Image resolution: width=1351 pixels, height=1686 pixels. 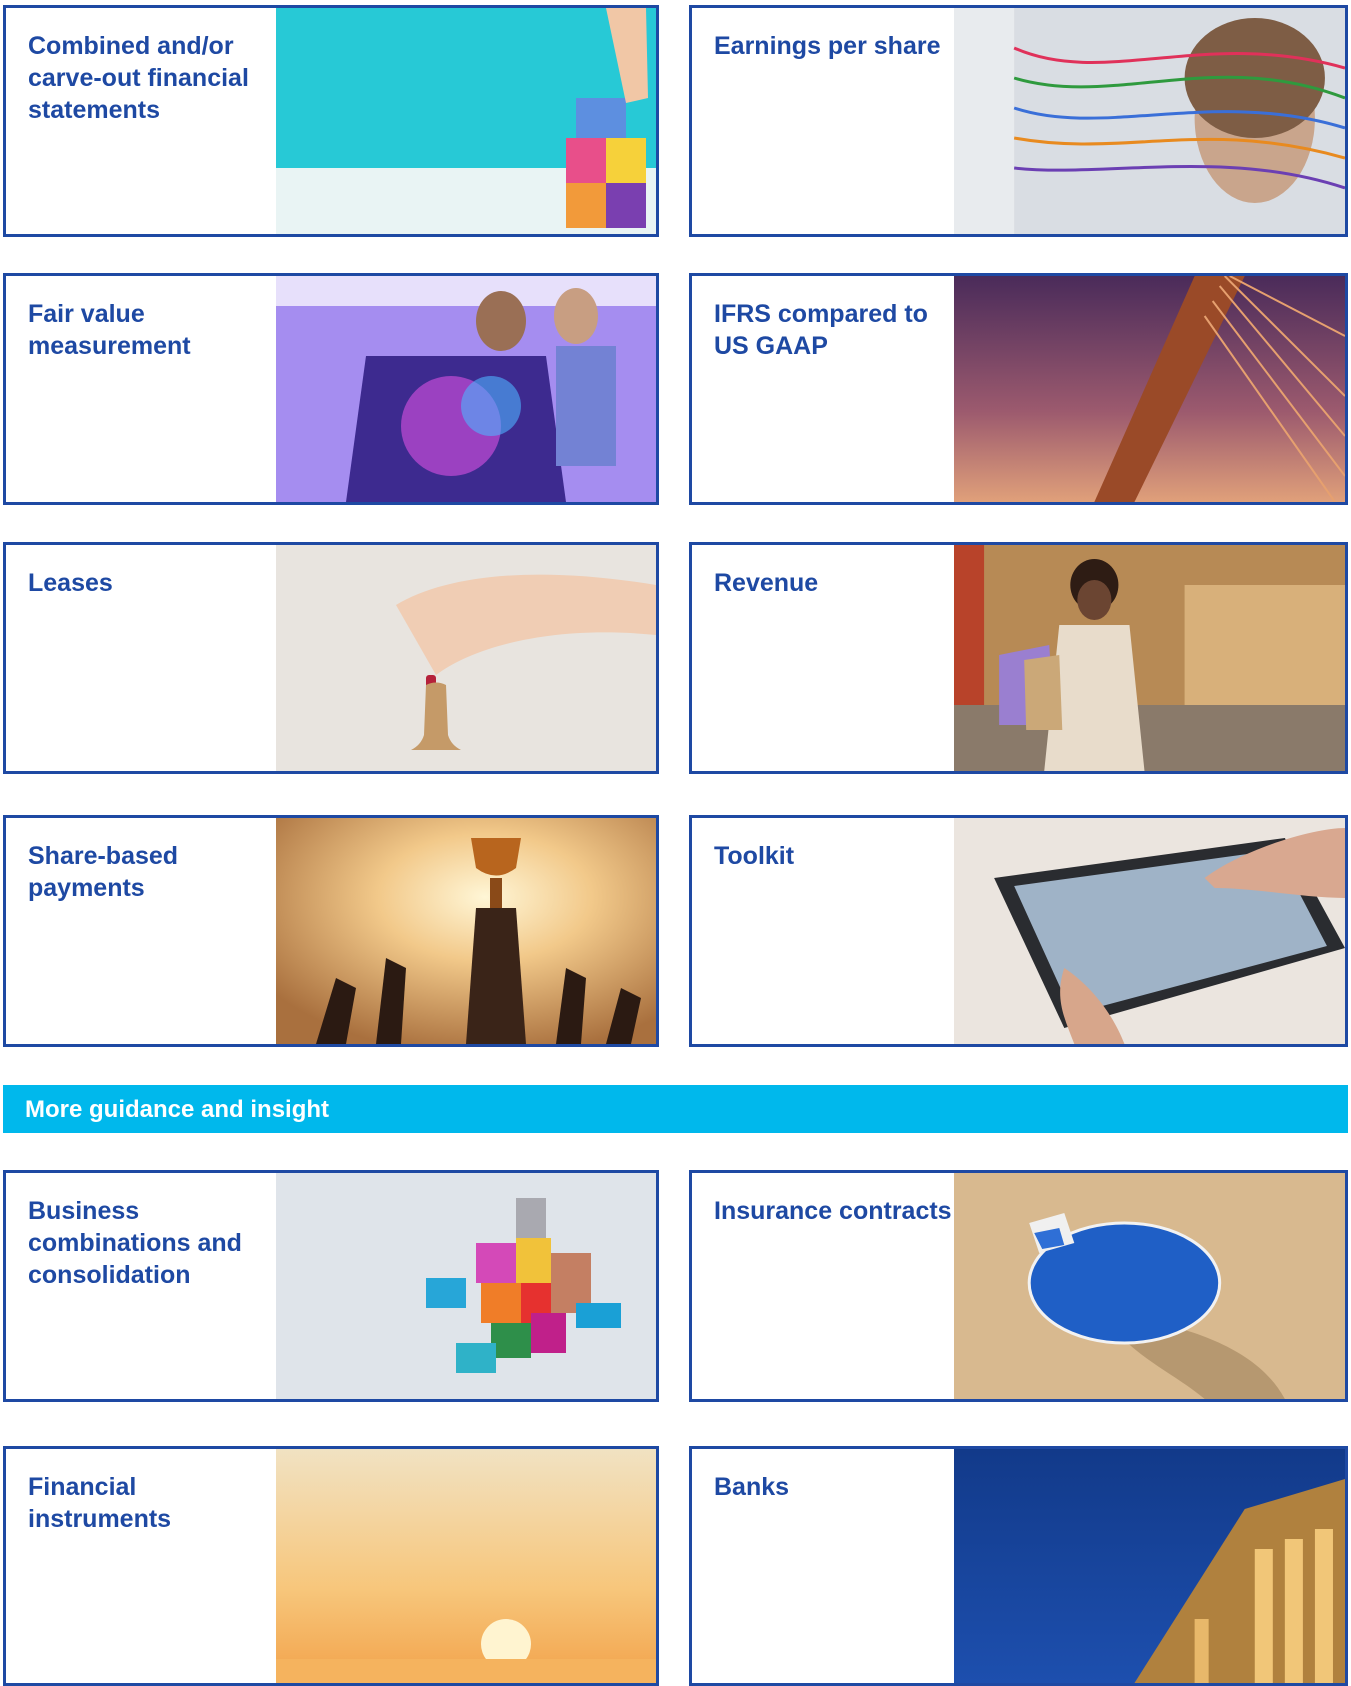 I want to click on card-title: Insurance contracts, so click(x=833, y=1211).